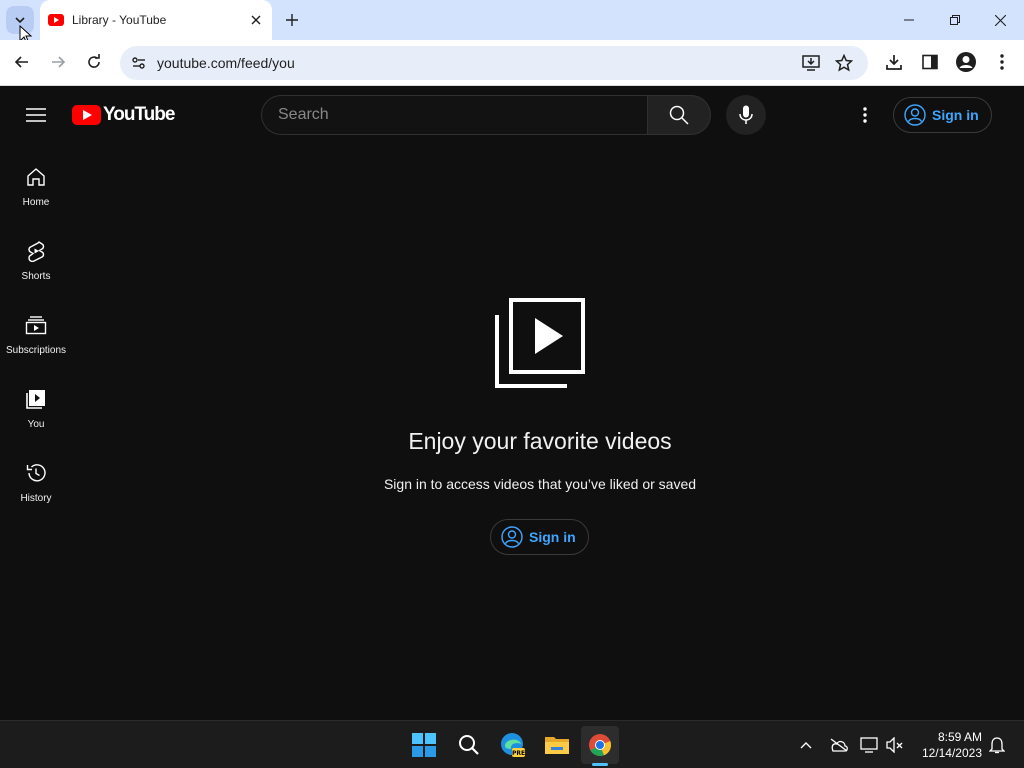  What do you see at coordinates (494, 63) in the screenshot?
I see `address-bar: youtube.com/feed/you` at bounding box center [494, 63].